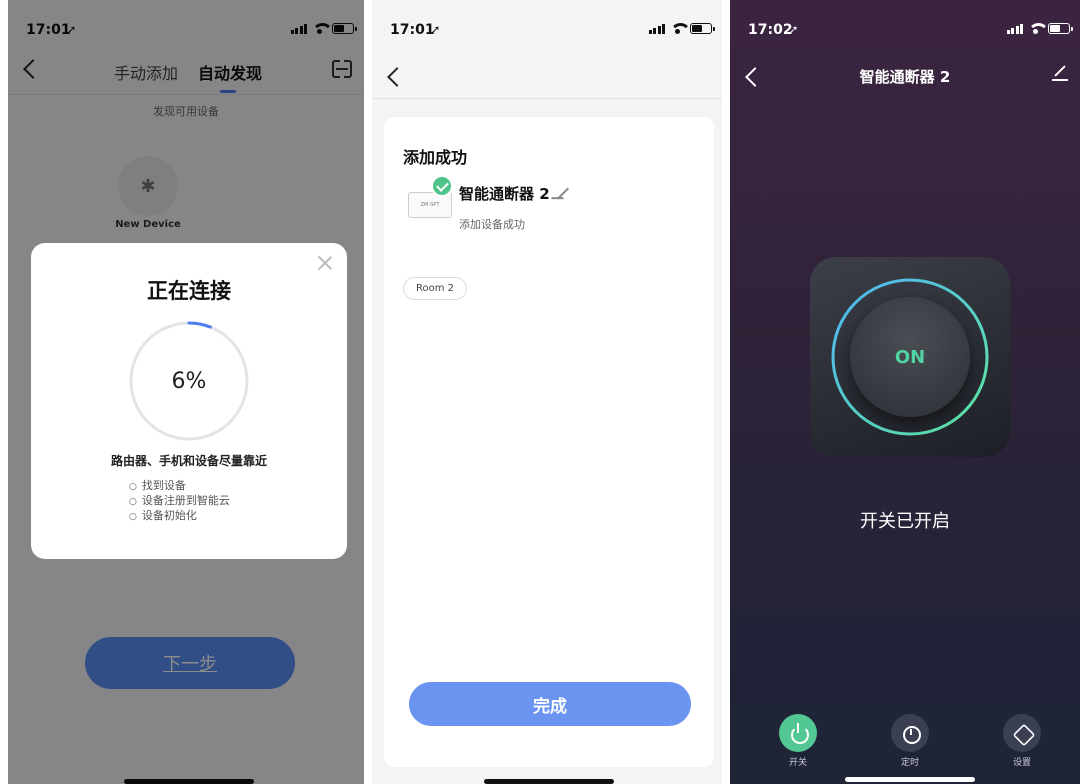 The height and width of the screenshot is (784, 1080). I want to click on back-icon, so click(397, 77).